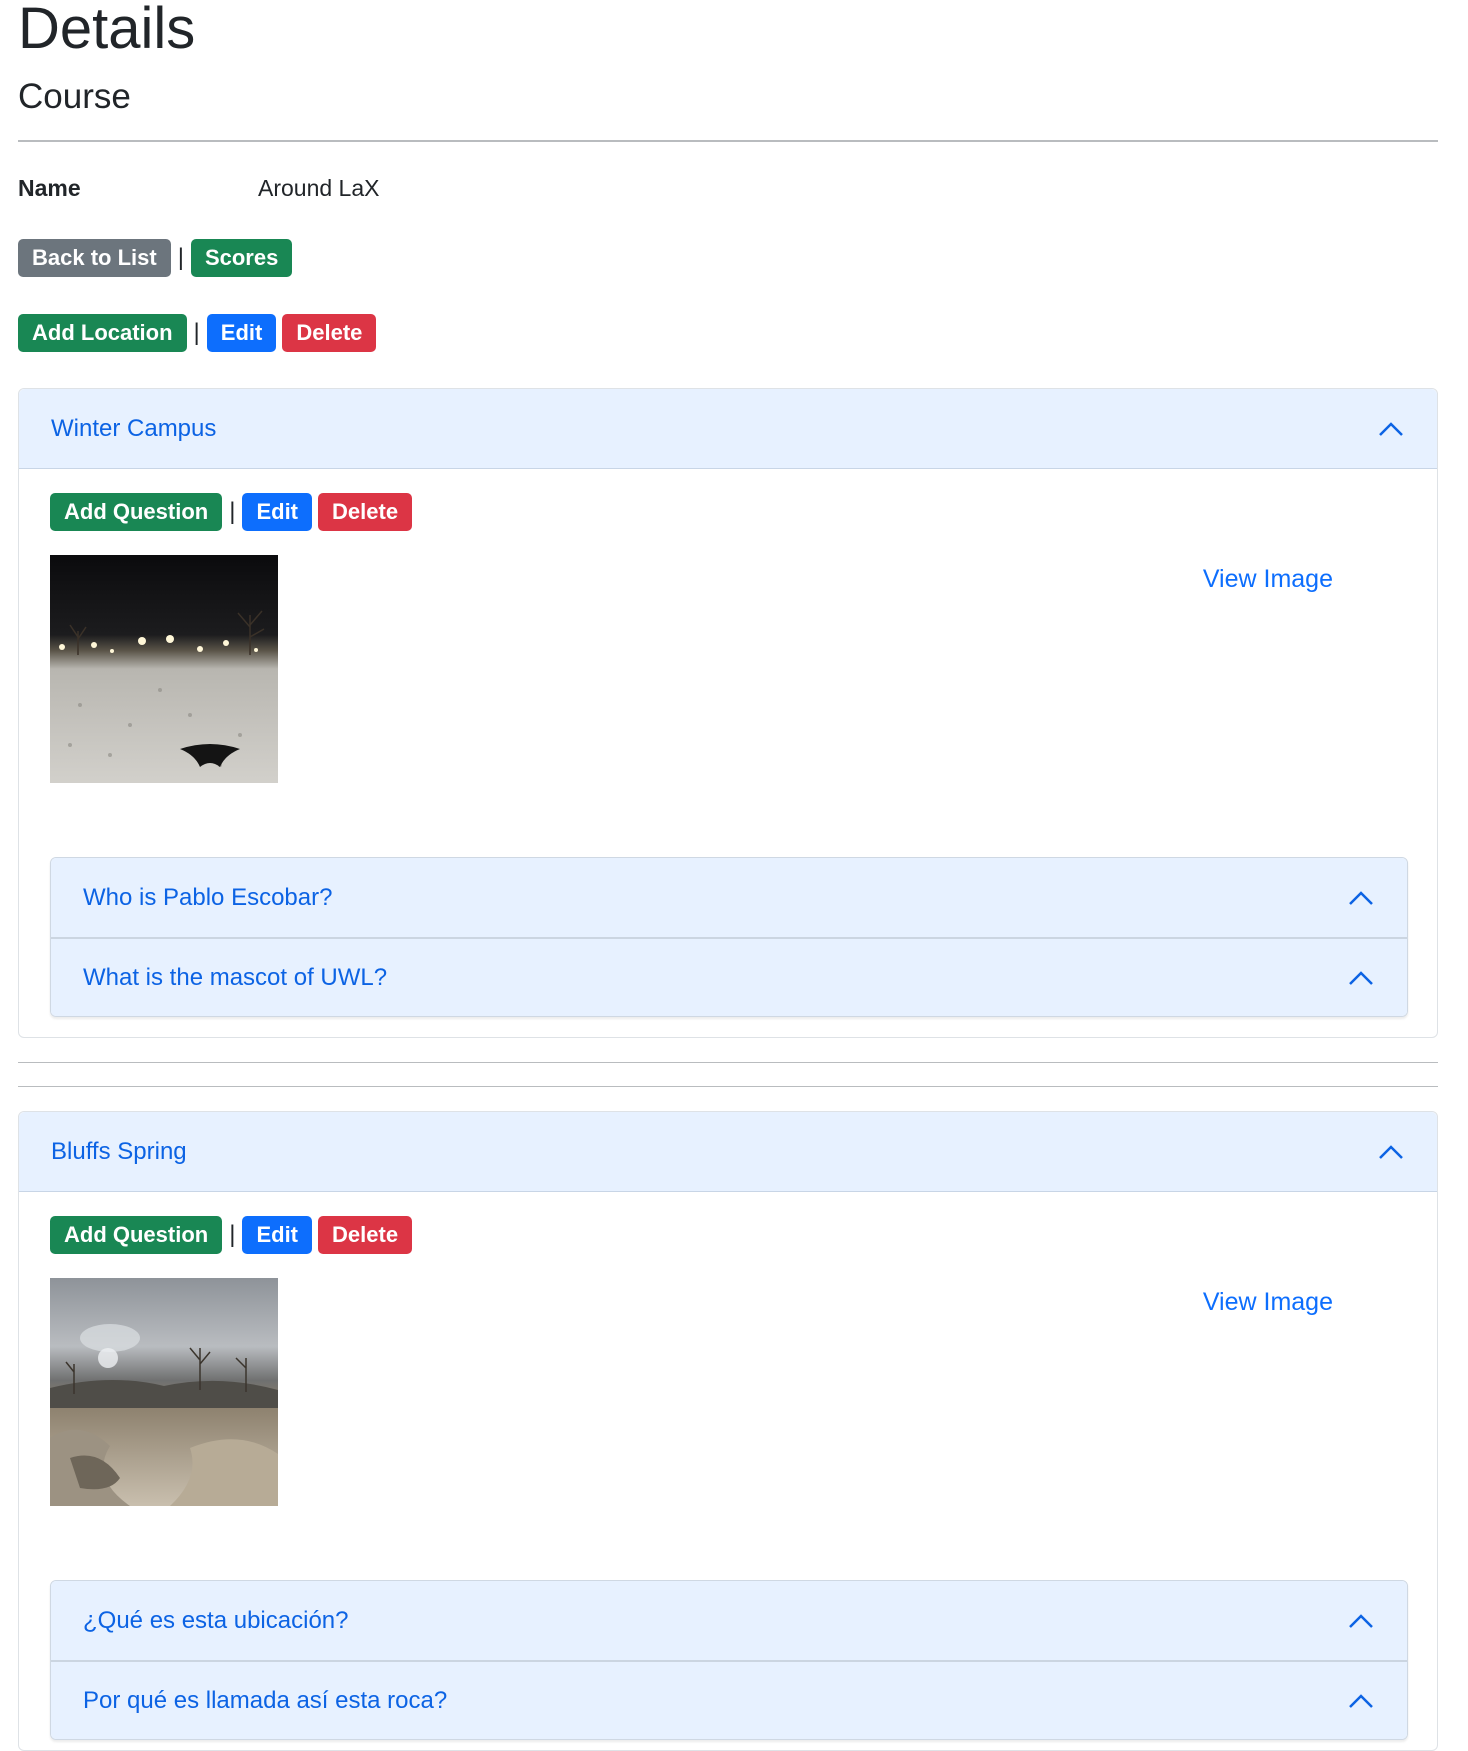  Describe the element at coordinates (728, 1152) in the screenshot. I see `location-header: Bluffs Spring` at that location.